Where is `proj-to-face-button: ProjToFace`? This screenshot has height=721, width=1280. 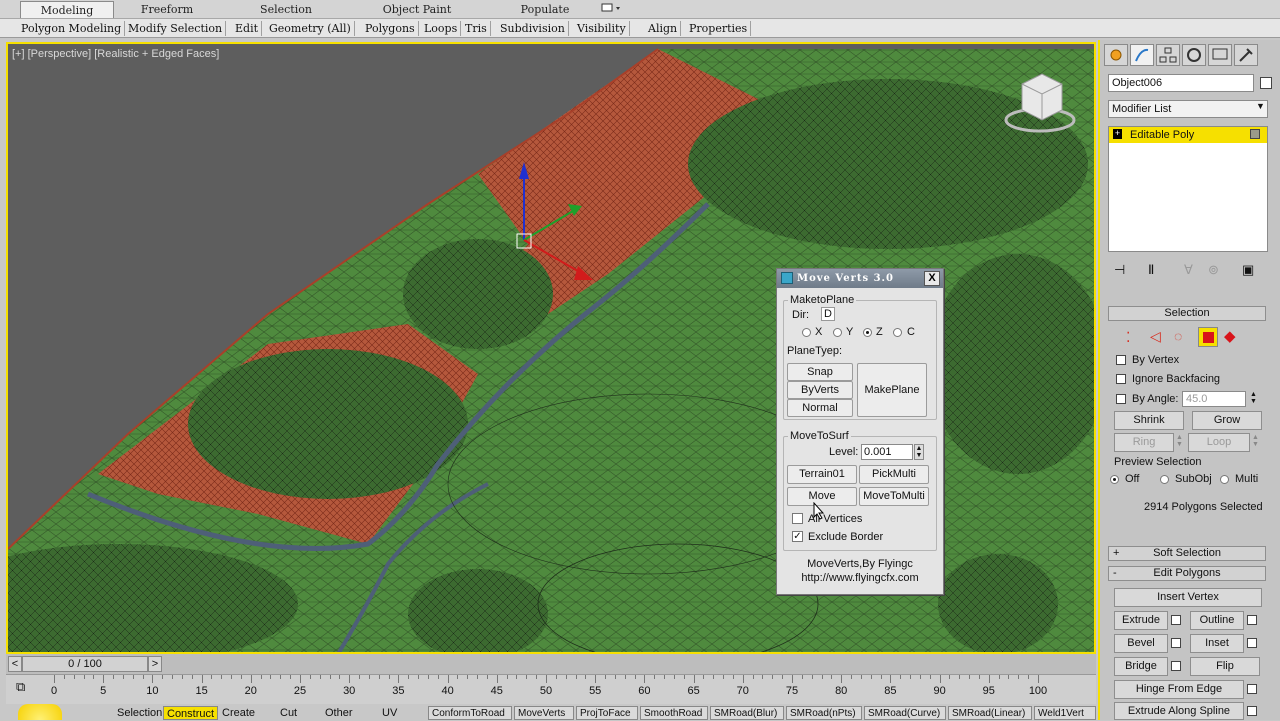
proj-to-face-button: ProjToFace is located at coordinates (607, 713).